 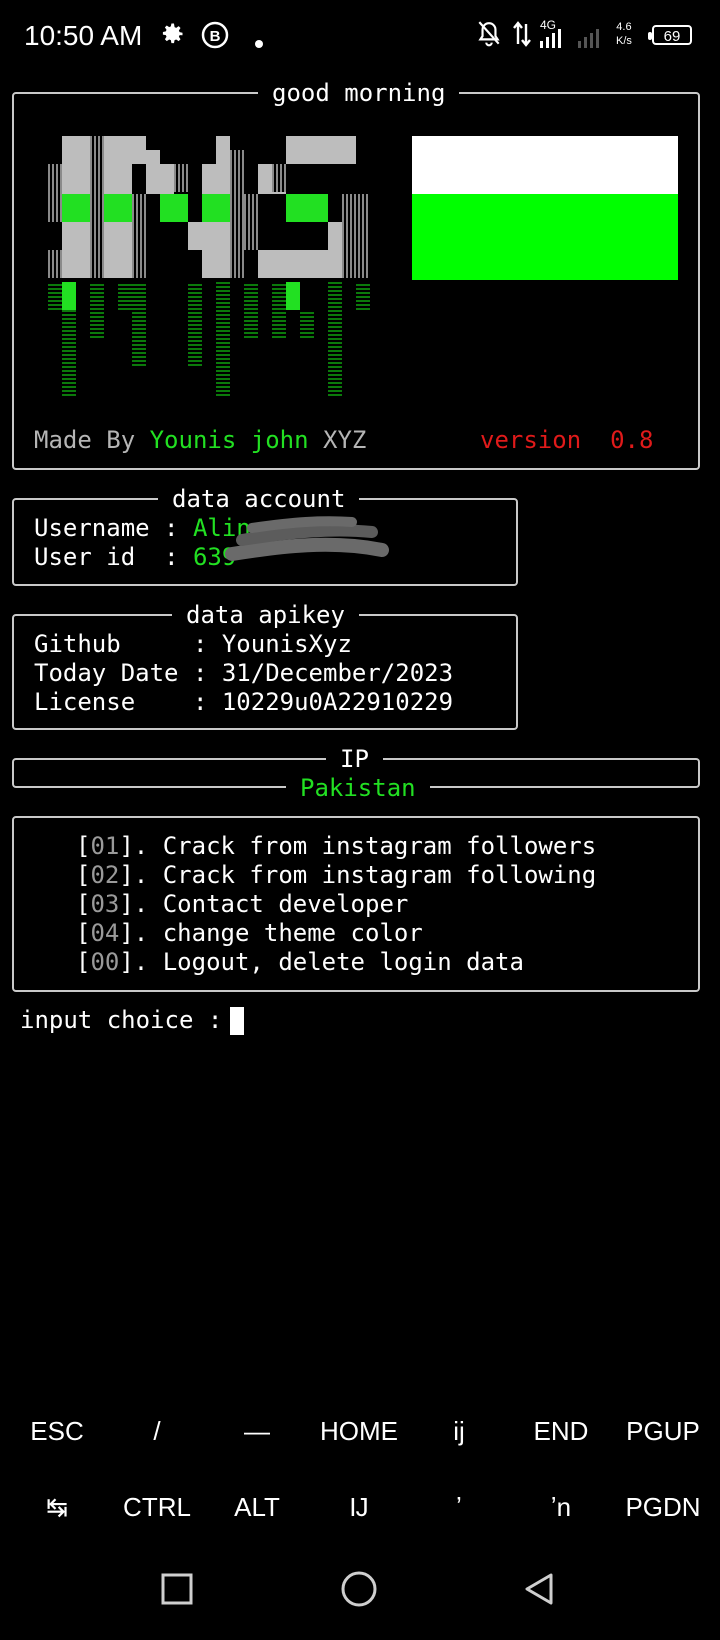 What do you see at coordinates (200, 440) in the screenshot?
I see `credits-line: Made By Younis john XYZ` at bounding box center [200, 440].